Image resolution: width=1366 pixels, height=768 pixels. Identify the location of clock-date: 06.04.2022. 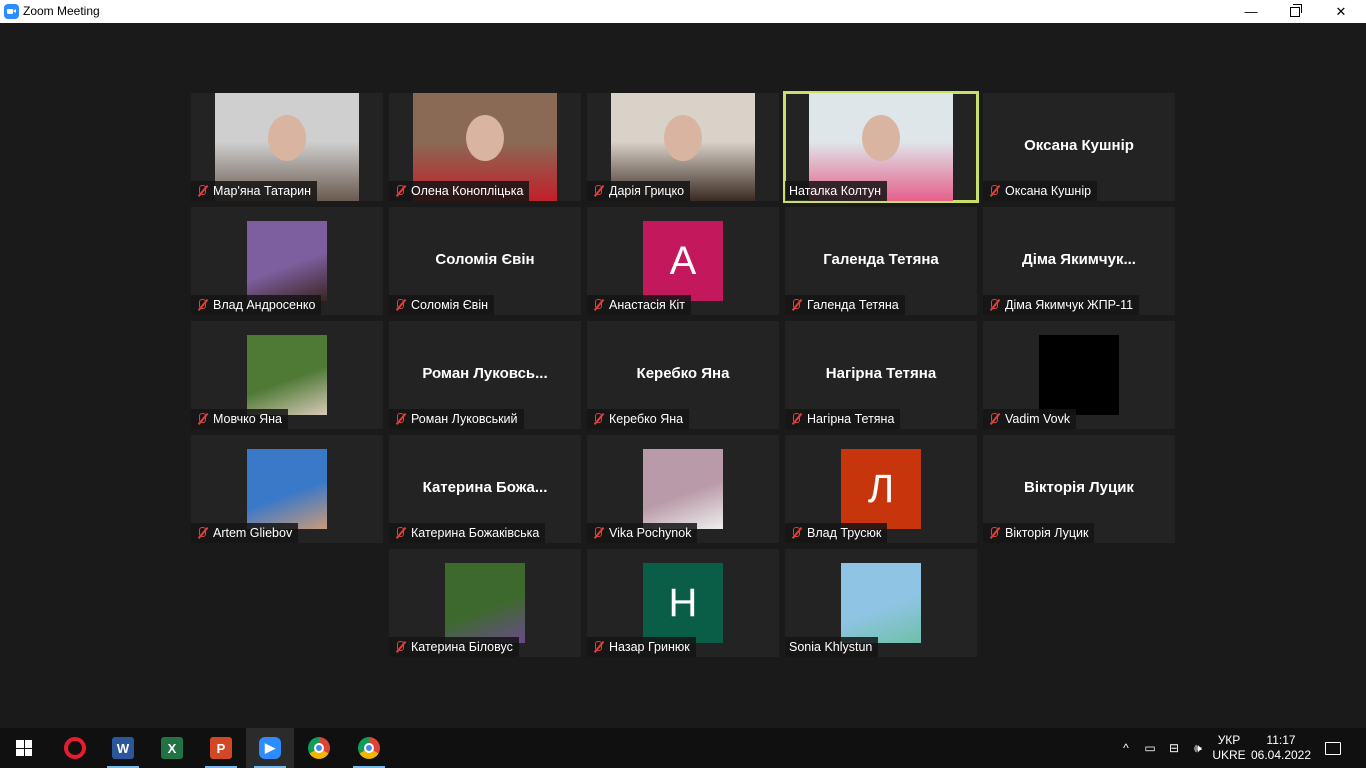
(1281, 755).